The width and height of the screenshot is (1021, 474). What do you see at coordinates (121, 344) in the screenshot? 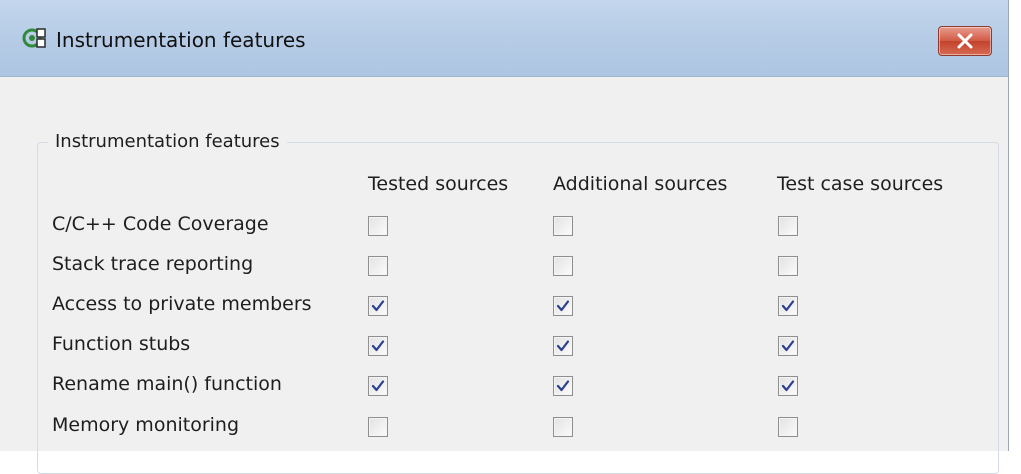
I see `feature-label: Function stubs` at bounding box center [121, 344].